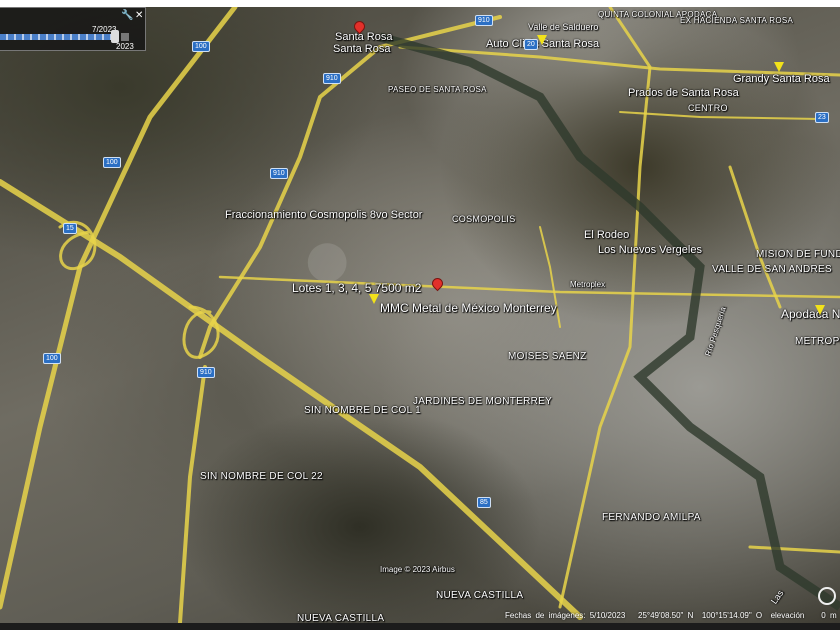 The height and width of the screenshot is (630, 840). What do you see at coordinates (650, 250) in the screenshot?
I see `place-label: Los Nuevos Vergeles` at bounding box center [650, 250].